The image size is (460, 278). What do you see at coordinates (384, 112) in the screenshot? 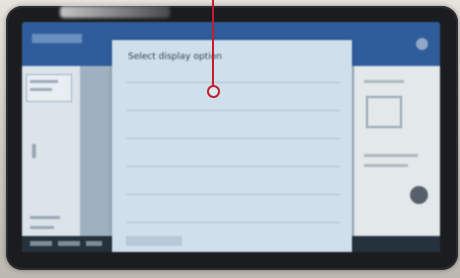
I see `panel-image-frame` at bounding box center [384, 112].